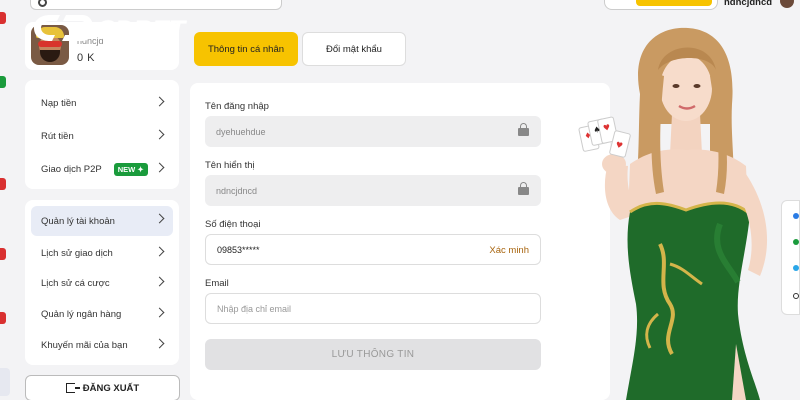 Image resolution: width=800 pixels, height=400 pixels. I want to click on header-username: ndncjdncd, so click(748, 4).